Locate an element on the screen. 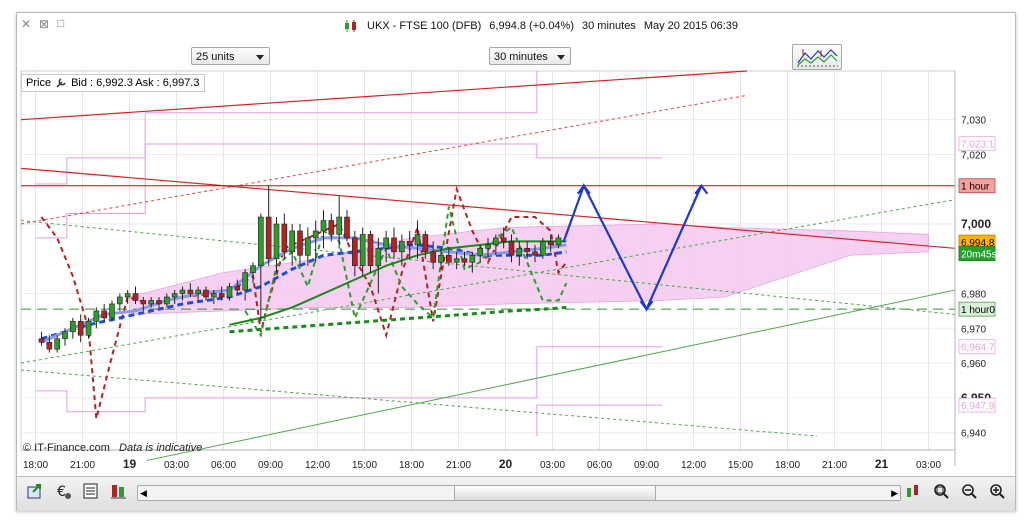 The height and width of the screenshot is (527, 1032). table-icon is located at coordinates (90, 491).